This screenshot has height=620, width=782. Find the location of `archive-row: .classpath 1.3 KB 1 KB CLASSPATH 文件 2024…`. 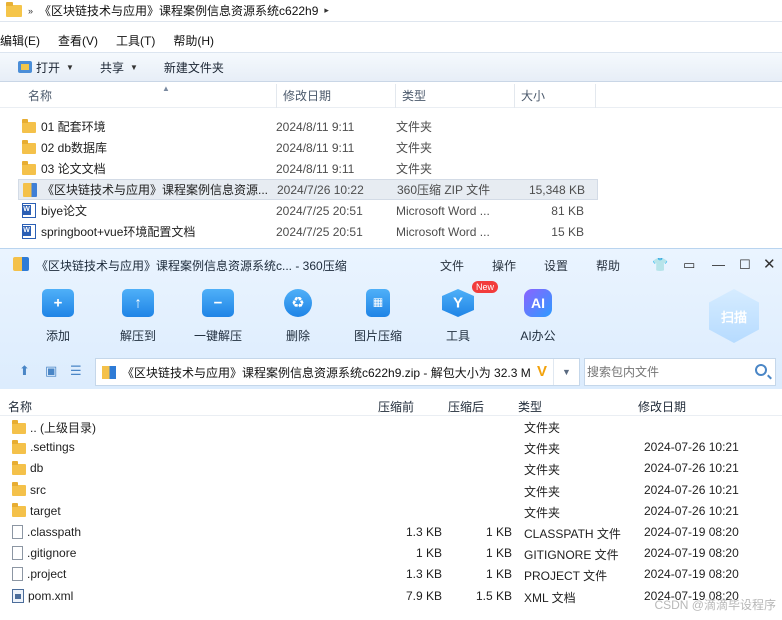

archive-row: .classpath 1.3 KB 1 KB CLASSPATH 文件 2024… is located at coordinates (391, 532).